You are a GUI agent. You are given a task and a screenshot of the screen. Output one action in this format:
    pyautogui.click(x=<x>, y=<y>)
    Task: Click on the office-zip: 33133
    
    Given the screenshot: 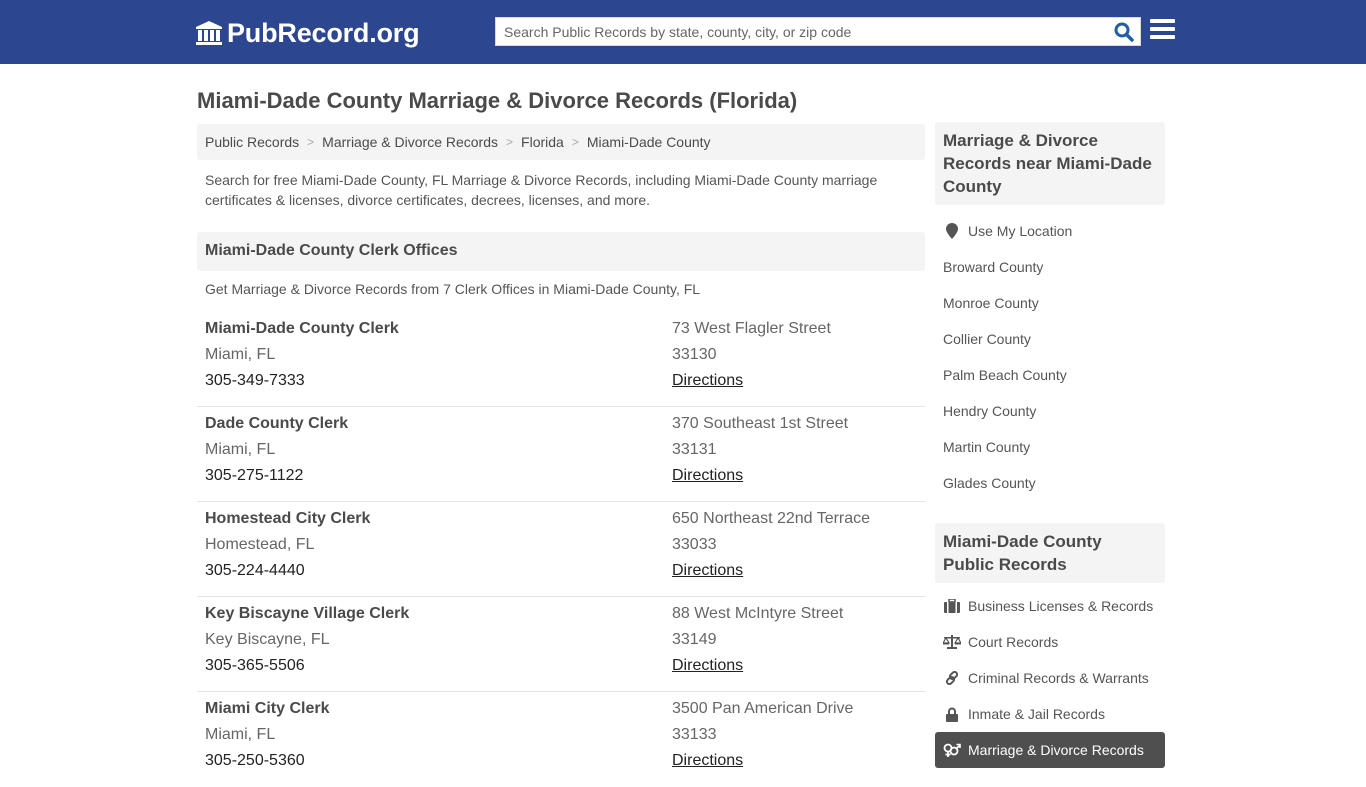 What is the action you would take?
    pyautogui.click(x=694, y=734)
    